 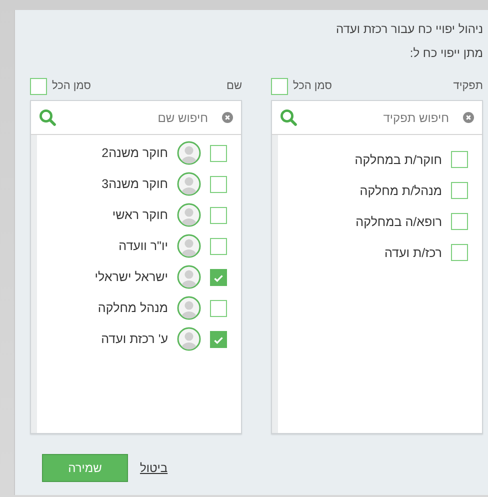 What do you see at coordinates (408, 29) in the screenshot?
I see `dialog-title: ניהול יפויי כח עבור רכזת ועדה` at bounding box center [408, 29].